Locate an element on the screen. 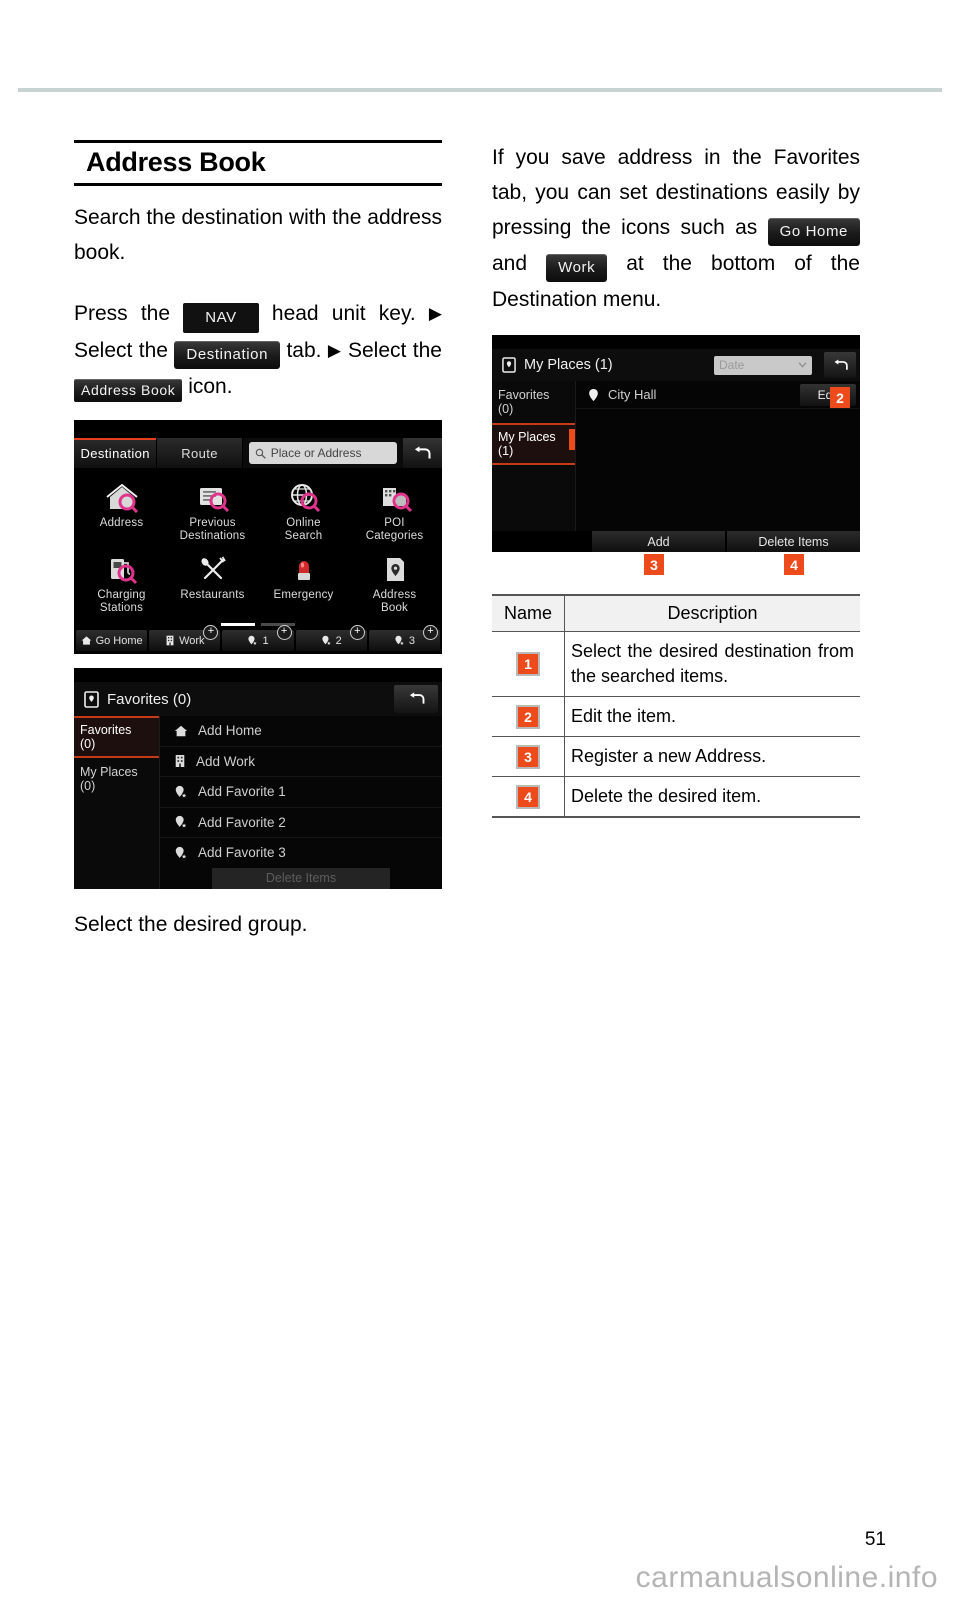 The width and height of the screenshot is (960, 1613). steps-press-label: Press the is located at coordinates (129, 313).